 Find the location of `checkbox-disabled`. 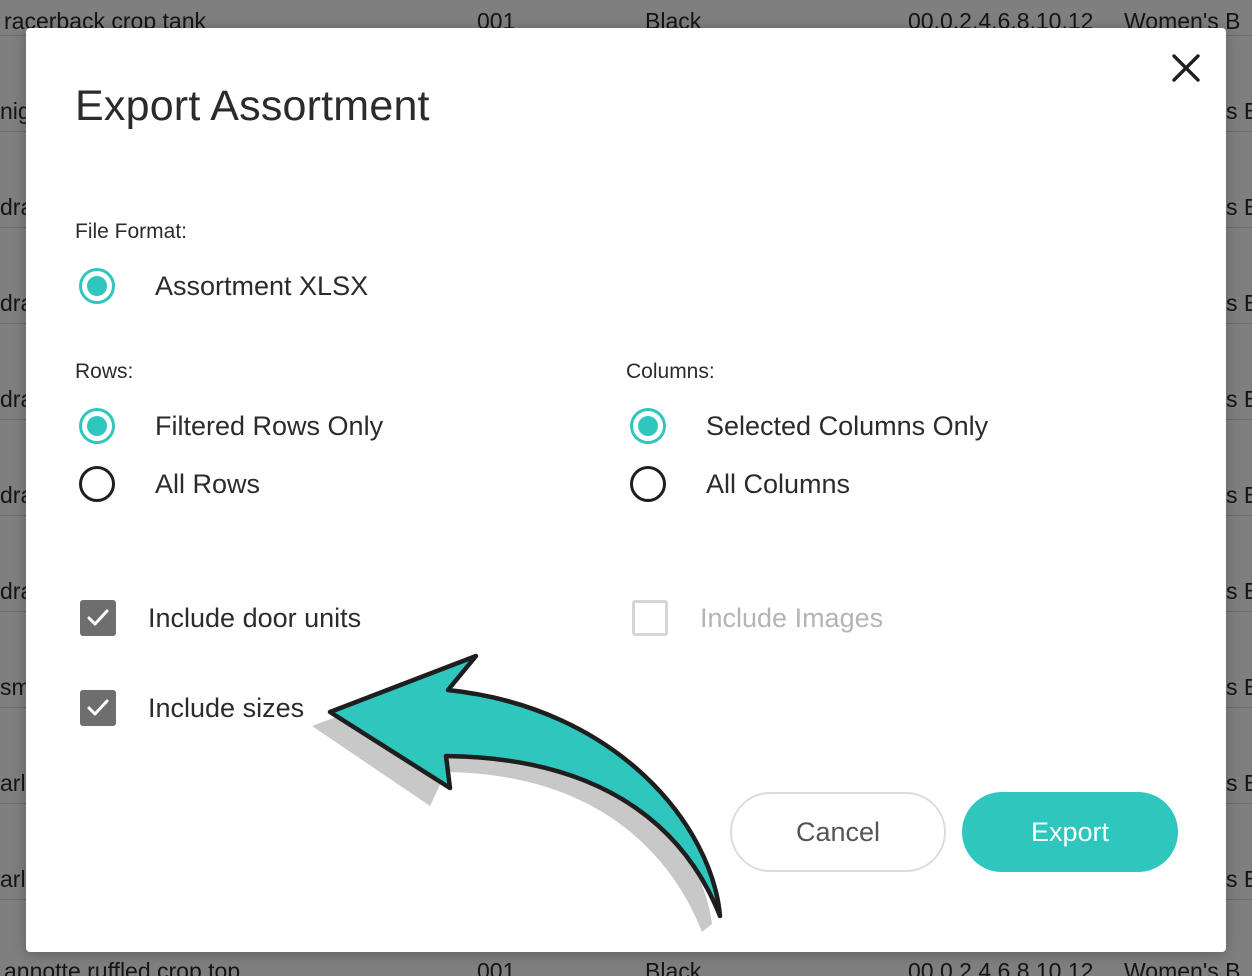

checkbox-disabled is located at coordinates (650, 618).